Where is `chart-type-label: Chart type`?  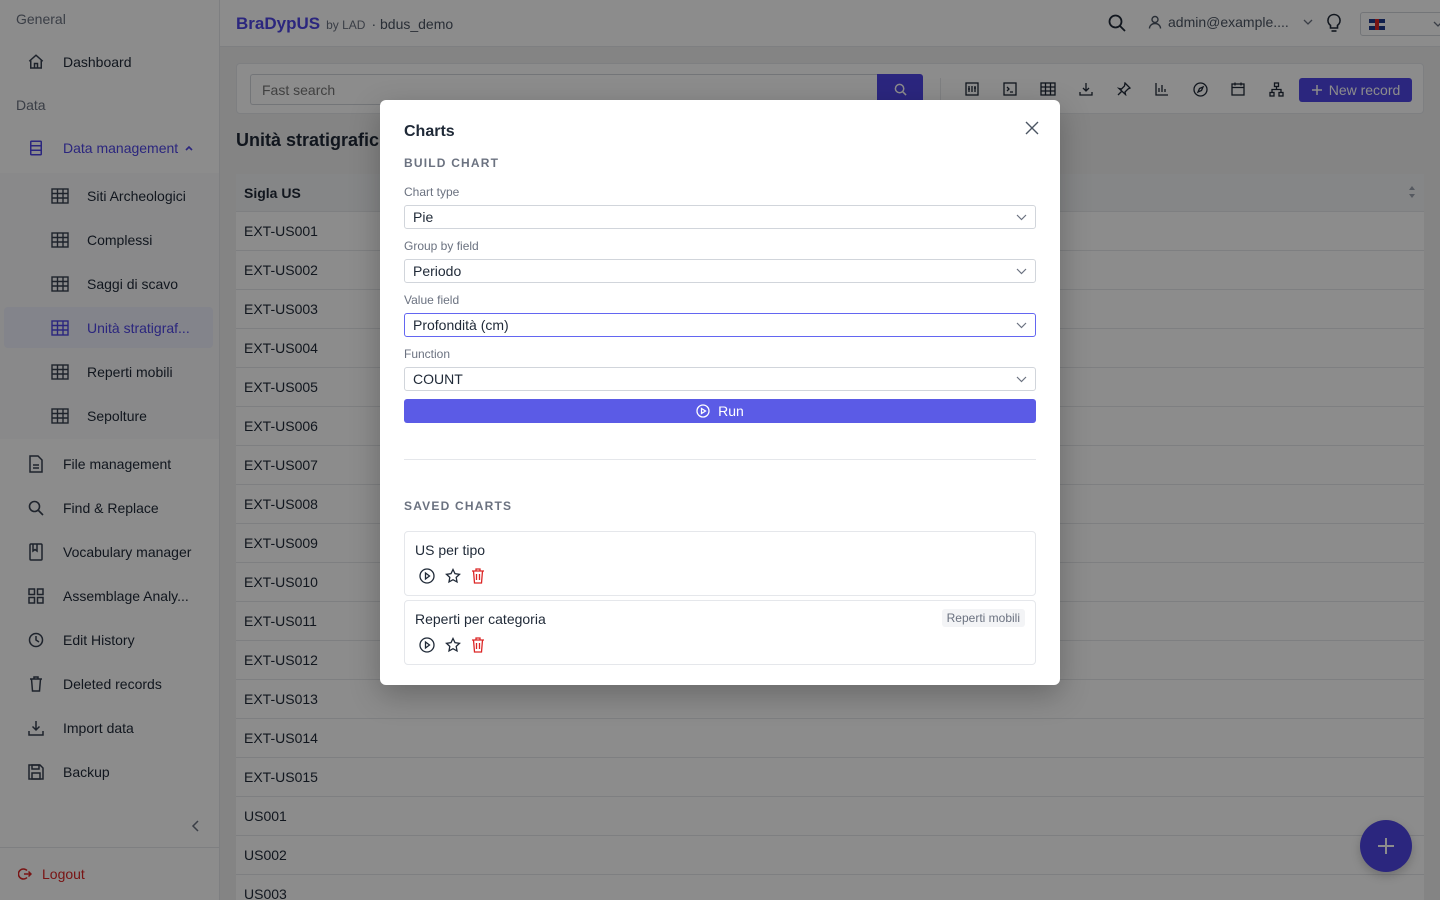
chart-type-label: Chart type is located at coordinates (432, 192).